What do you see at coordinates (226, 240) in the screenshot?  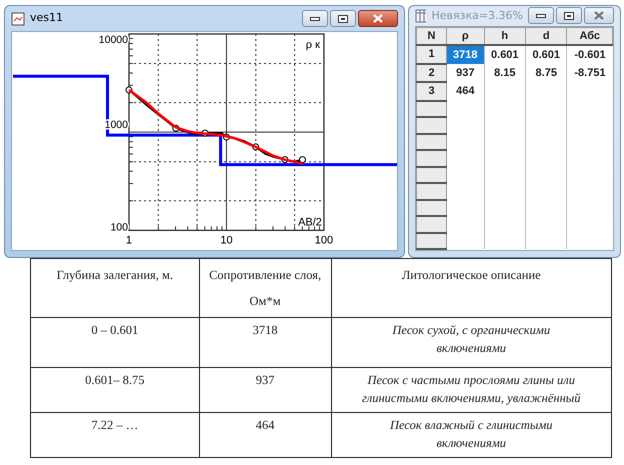 I see `tick-label: 10` at bounding box center [226, 240].